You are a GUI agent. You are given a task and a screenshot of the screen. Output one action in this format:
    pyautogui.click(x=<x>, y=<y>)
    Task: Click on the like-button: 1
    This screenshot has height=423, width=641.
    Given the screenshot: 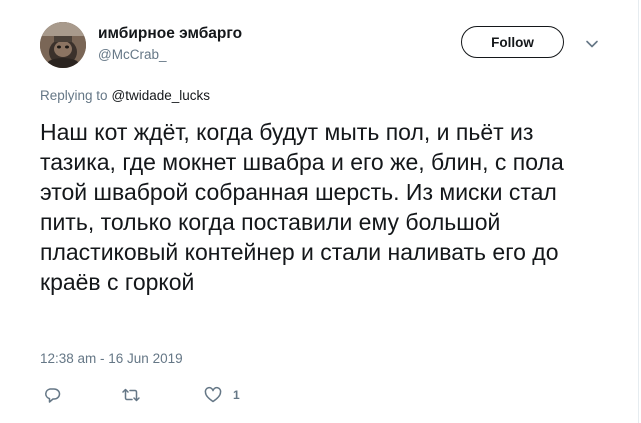 What is the action you would take?
    pyautogui.click(x=221, y=395)
    